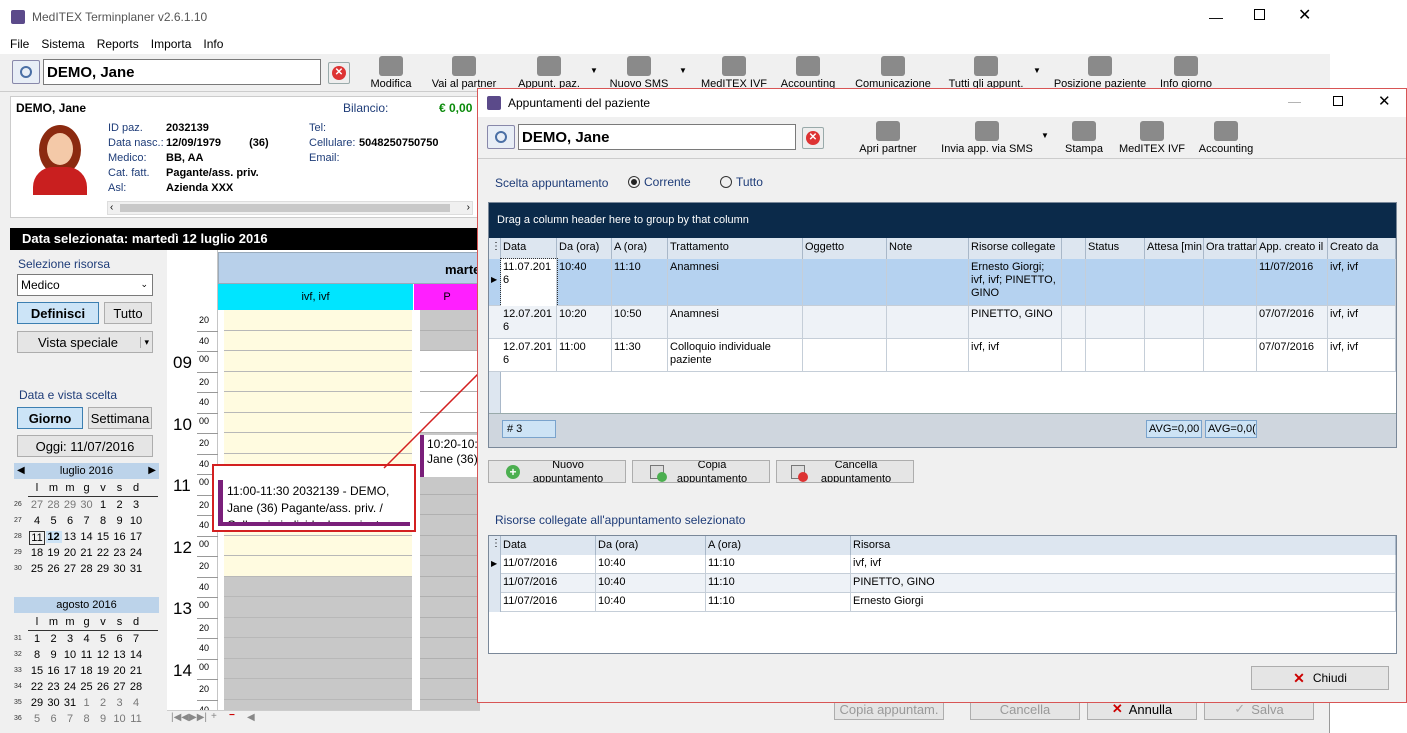 This screenshot has width=1407, height=733. I want to click on column-header: Data, so click(548, 545).